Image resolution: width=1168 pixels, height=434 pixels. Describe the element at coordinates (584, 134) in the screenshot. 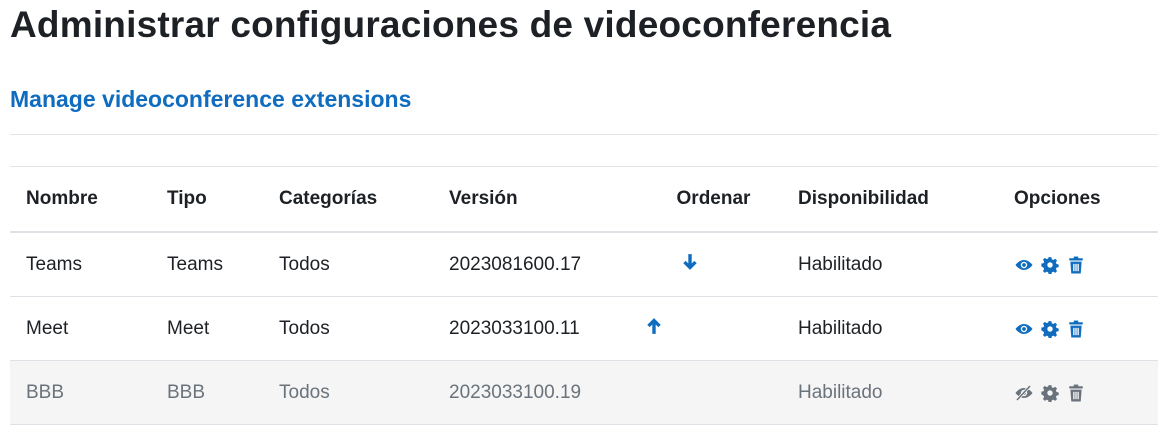

I see `divider` at that location.